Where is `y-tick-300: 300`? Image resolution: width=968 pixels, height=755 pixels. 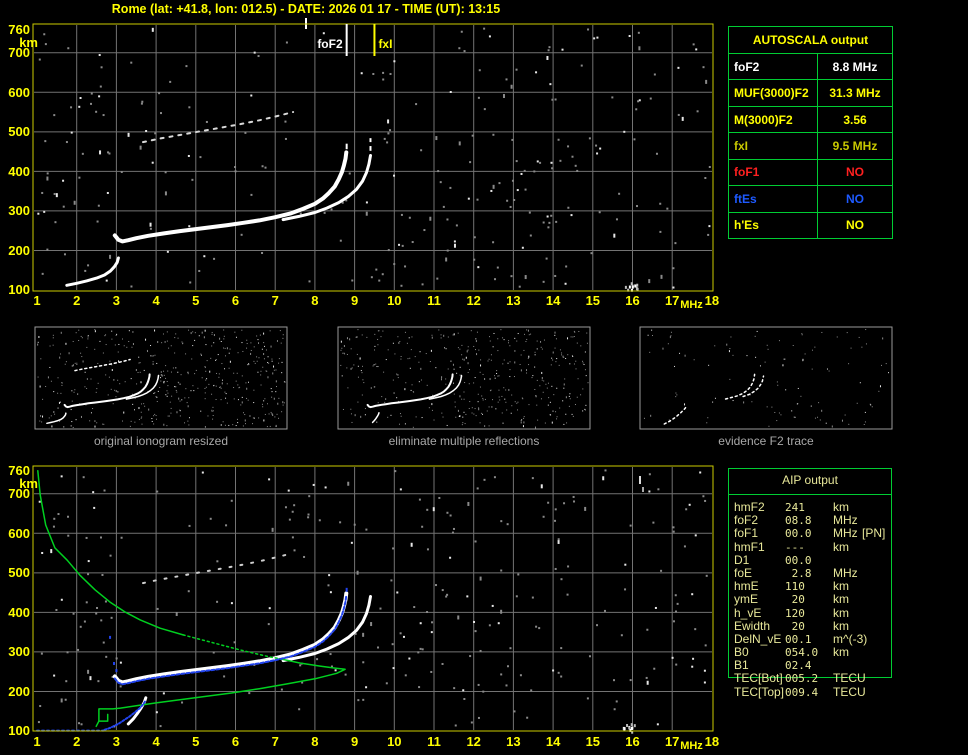
y-tick-300: 300 is located at coordinates (19, 211).